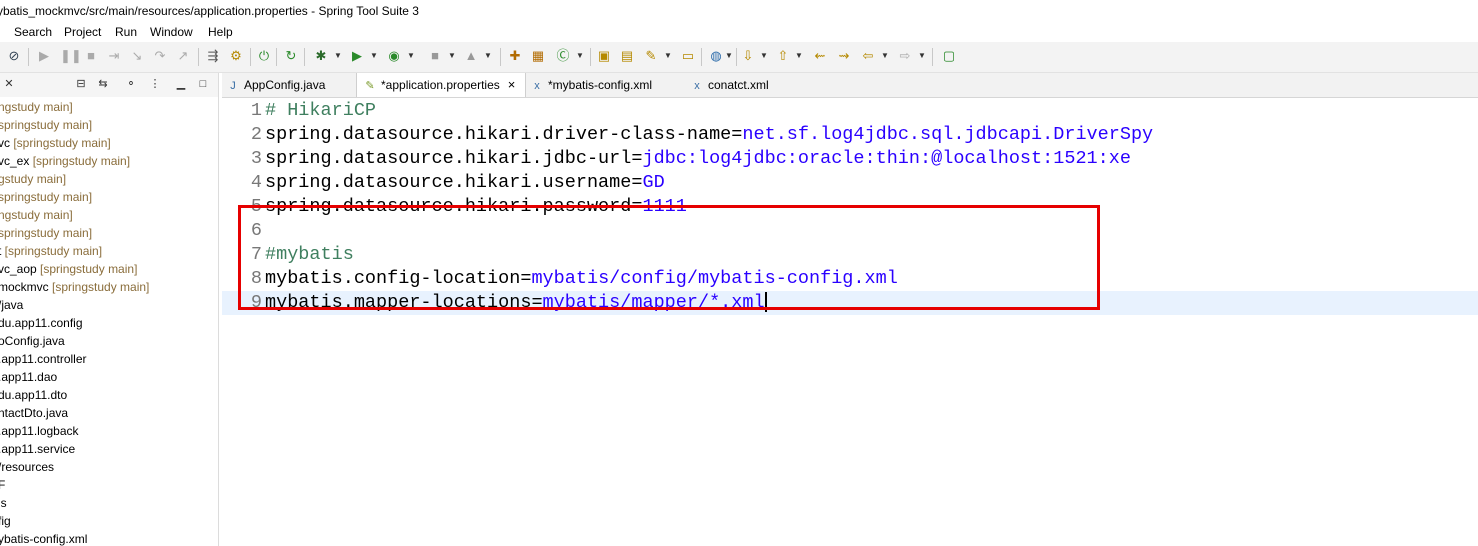 The width and height of the screenshot is (1478, 546). Describe the element at coordinates (291, 56) in the screenshot. I see `refresh-icon: ↻` at that location.